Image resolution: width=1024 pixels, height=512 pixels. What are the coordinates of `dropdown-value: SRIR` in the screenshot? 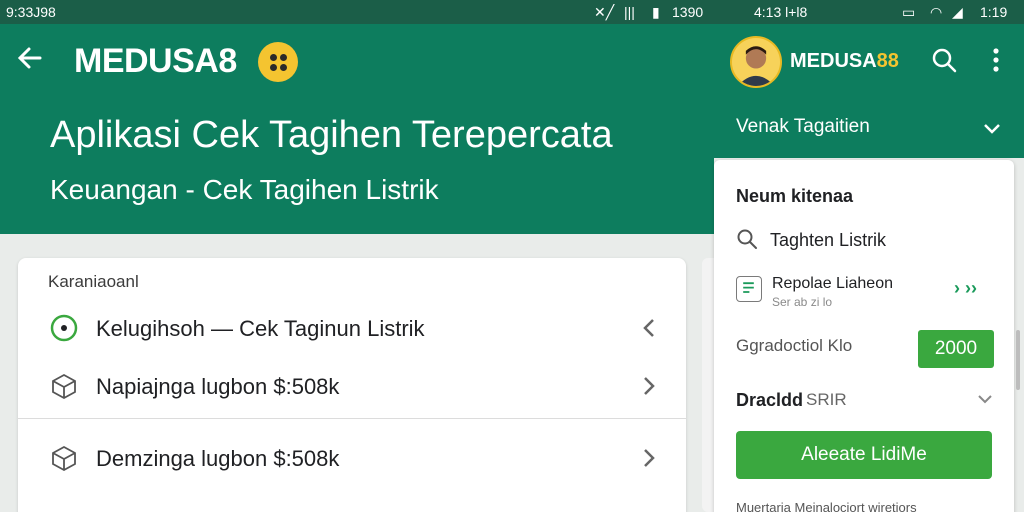 It's located at (826, 400).